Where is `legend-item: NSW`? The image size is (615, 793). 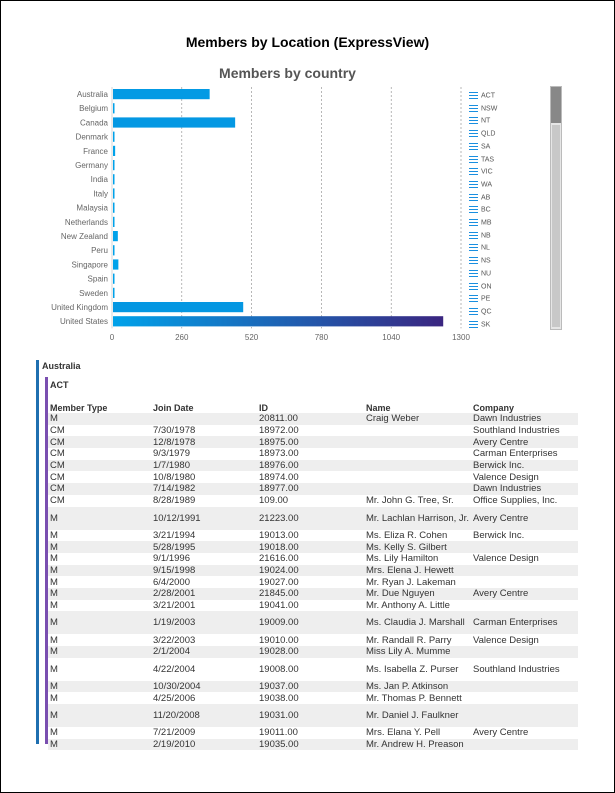 legend-item: NSW is located at coordinates (483, 108).